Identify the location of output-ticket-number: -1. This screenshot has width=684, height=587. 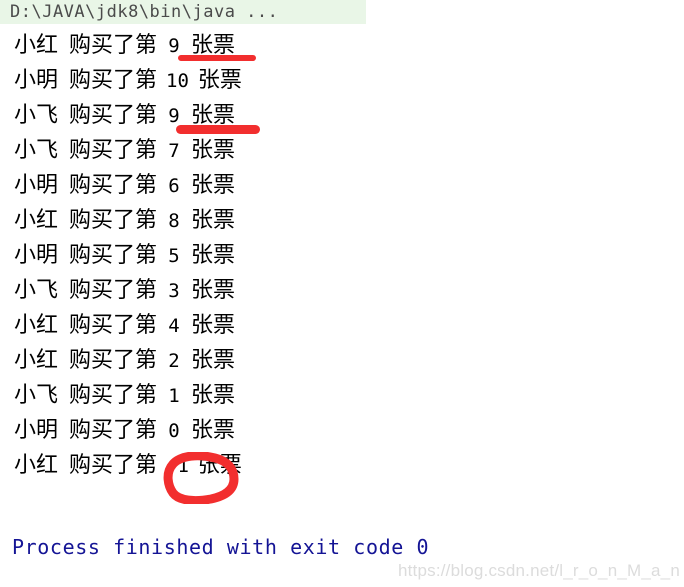
(177, 466).